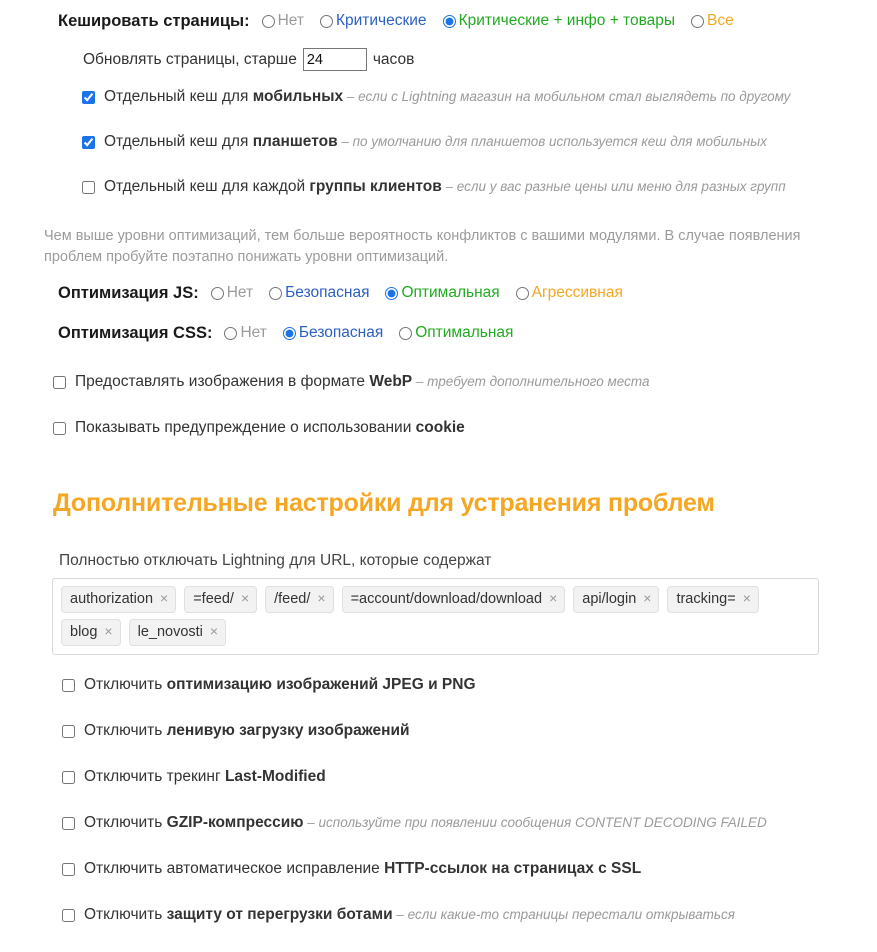  Describe the element at coordinates (125, 684) in the screenshot. I see `disable-option-label-text-0: Отключить` at that location.